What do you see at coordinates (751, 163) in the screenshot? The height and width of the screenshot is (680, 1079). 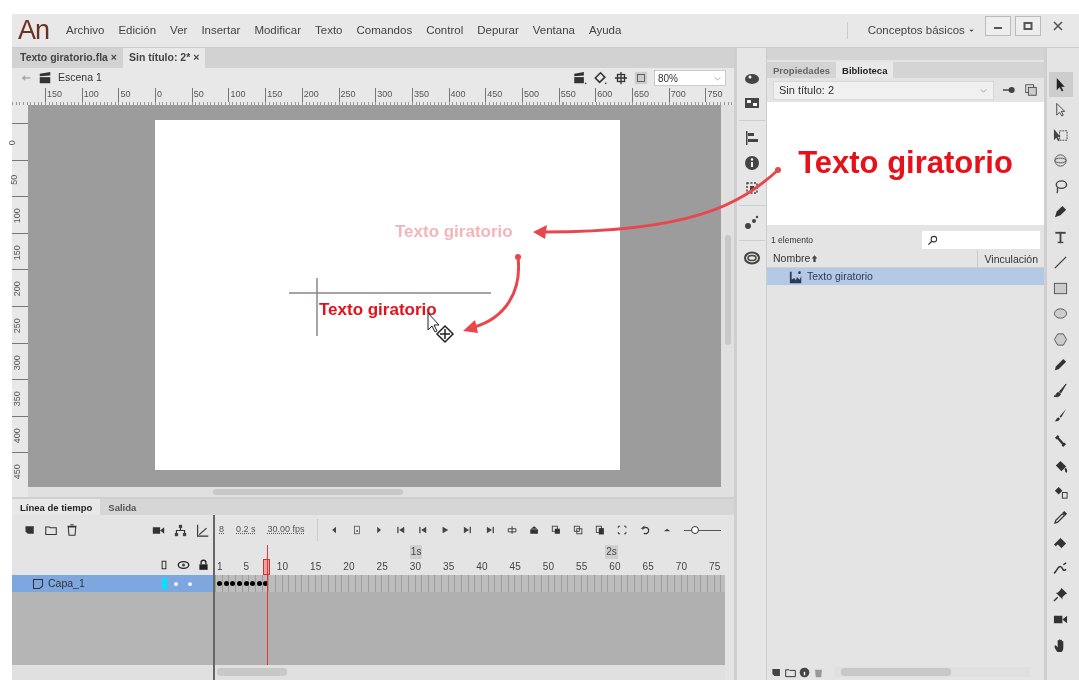 I see `info-icon` at bounding box center [751, 163].